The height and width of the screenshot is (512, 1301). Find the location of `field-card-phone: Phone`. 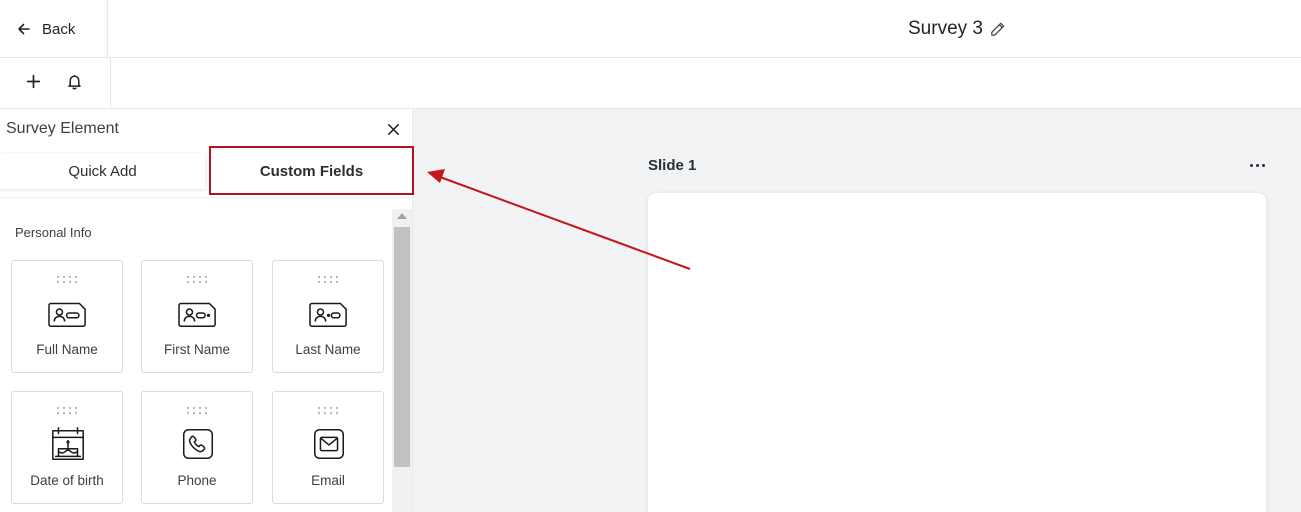

field-card-phone: Phone is located at coordinates (197, 447).